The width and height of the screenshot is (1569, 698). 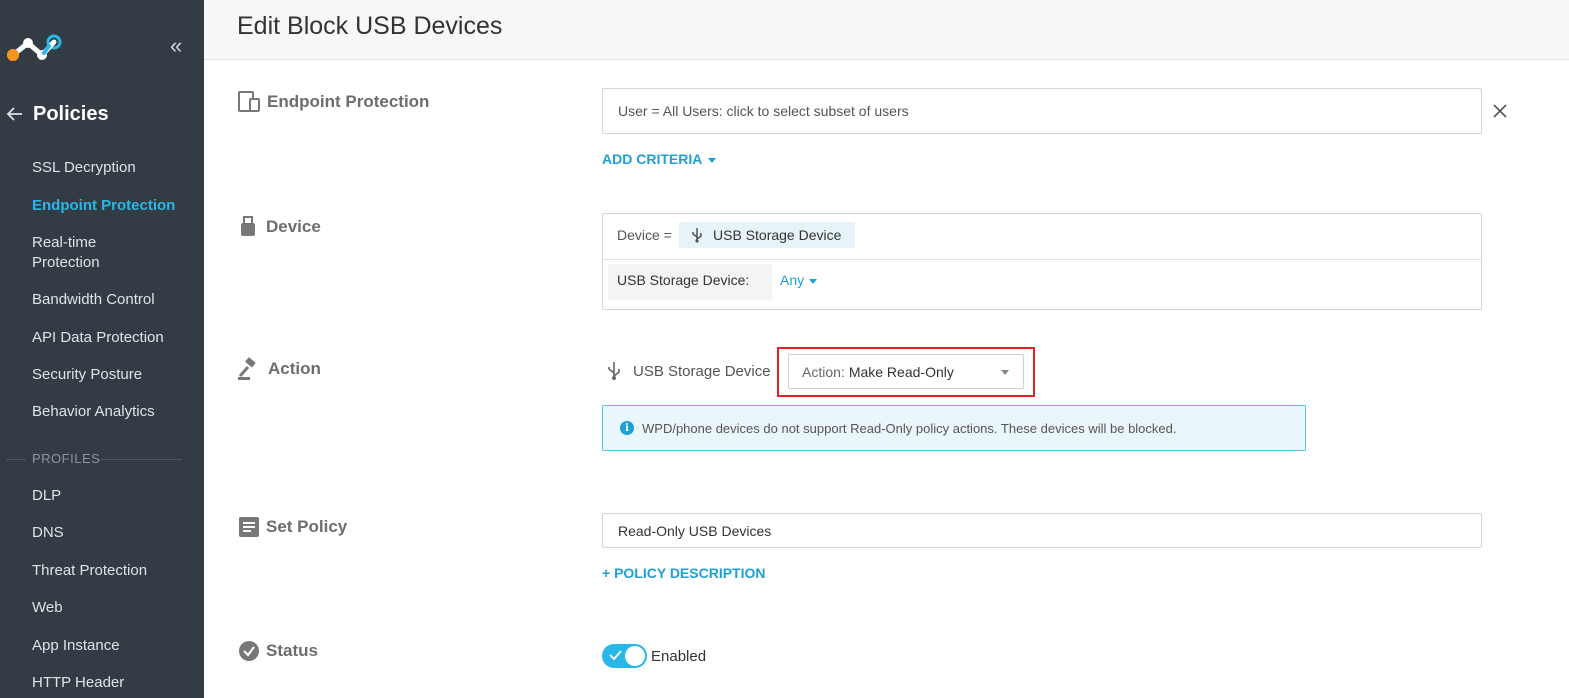 I want to click on section-title: Policies, so click(x=71, y=113).